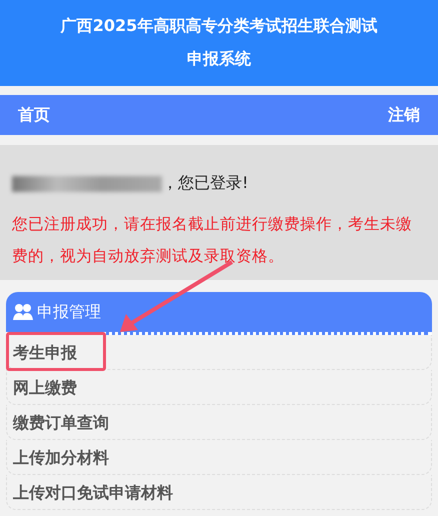  What do you see at coordinates (205, 183) in the screenshot?
I see `login-greeting: ，您已登录!` at bounding box center [205, 183].